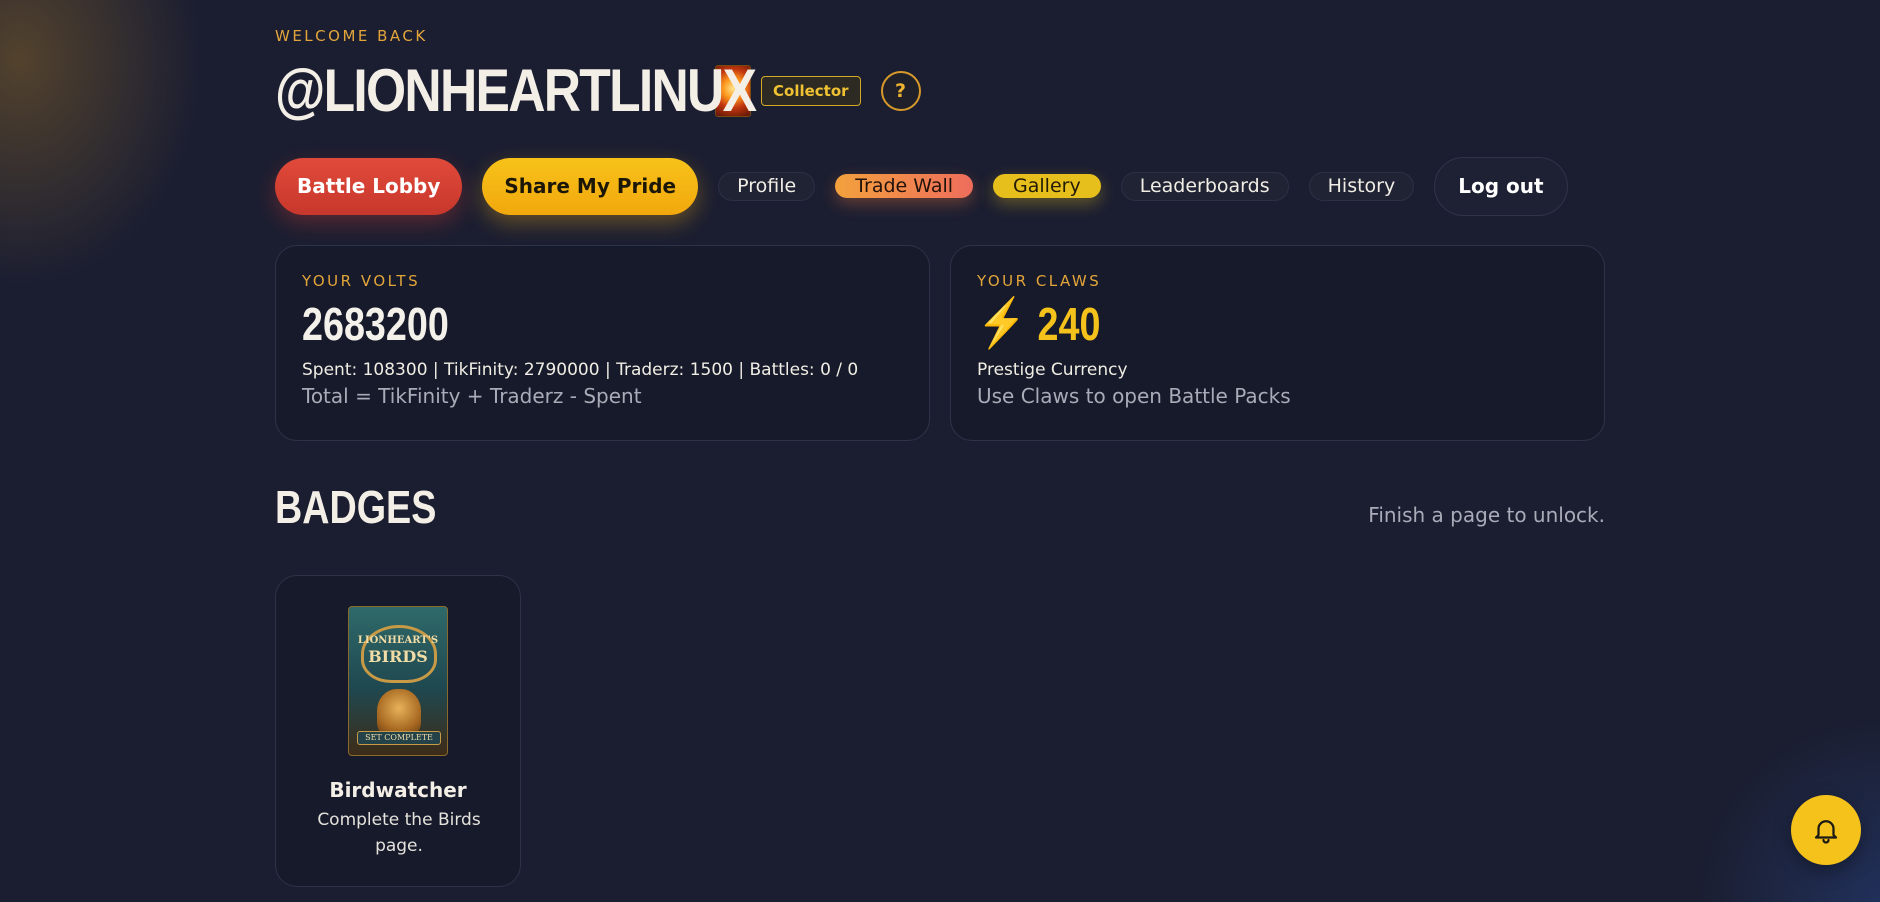 This screenshot has height=902, width=1880. What do you see at coordinates (904, 186) in the screenshot?
I see `trade-wall-link: Trade Wall` at bounding box center [904, 186].